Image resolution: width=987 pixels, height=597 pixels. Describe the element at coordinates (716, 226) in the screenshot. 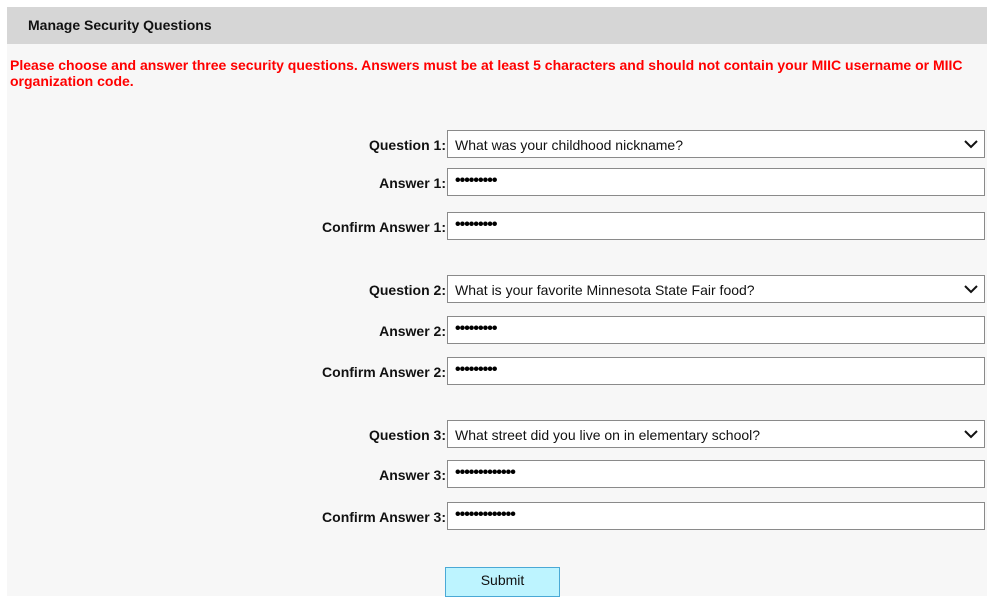

I see `confirm-answer-1-field: •••••••••` at that location.